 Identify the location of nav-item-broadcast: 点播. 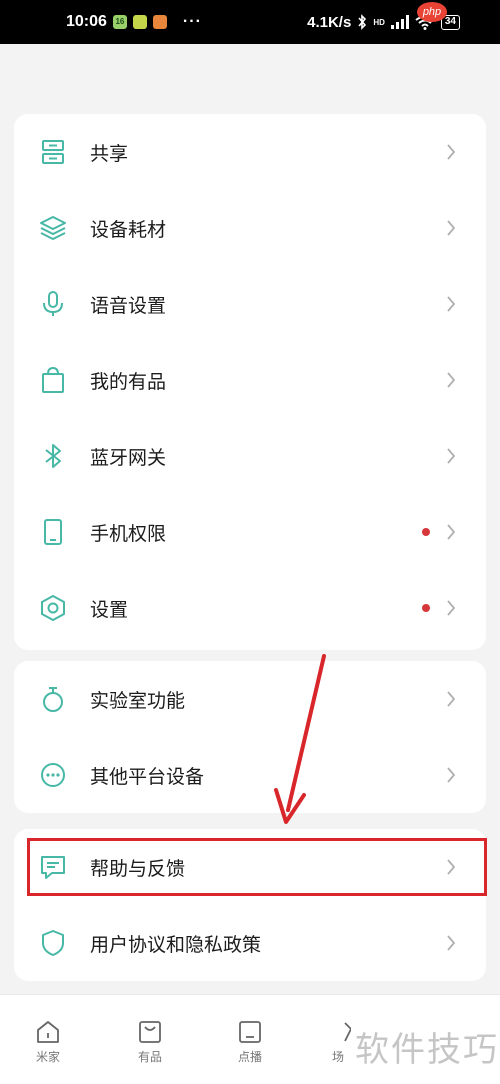
(250, 1042).